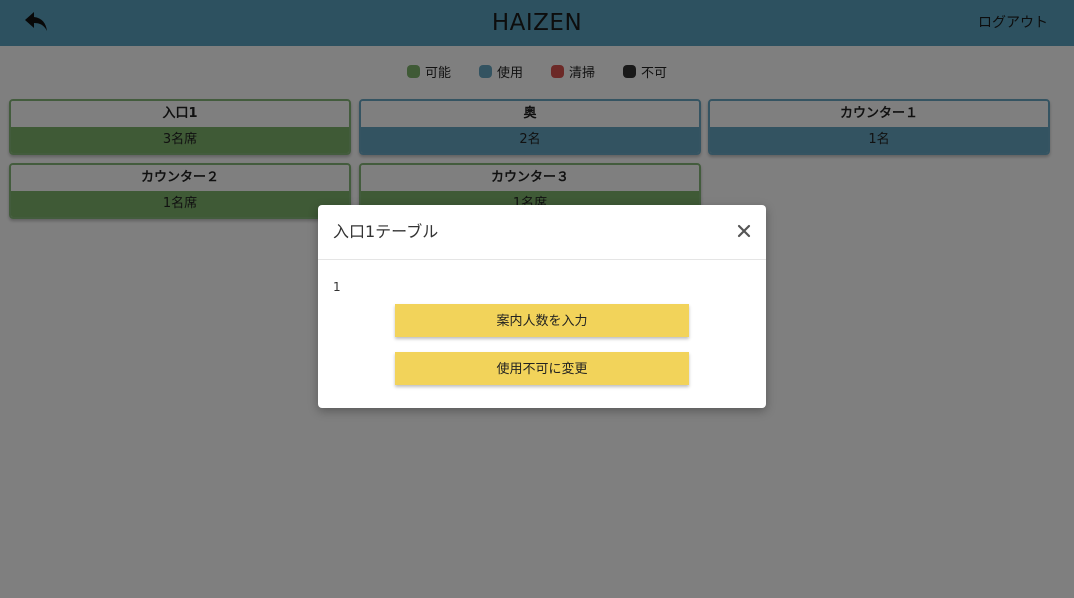  I want to click on modal-header: 入口1テーブル, so click(542, 232).